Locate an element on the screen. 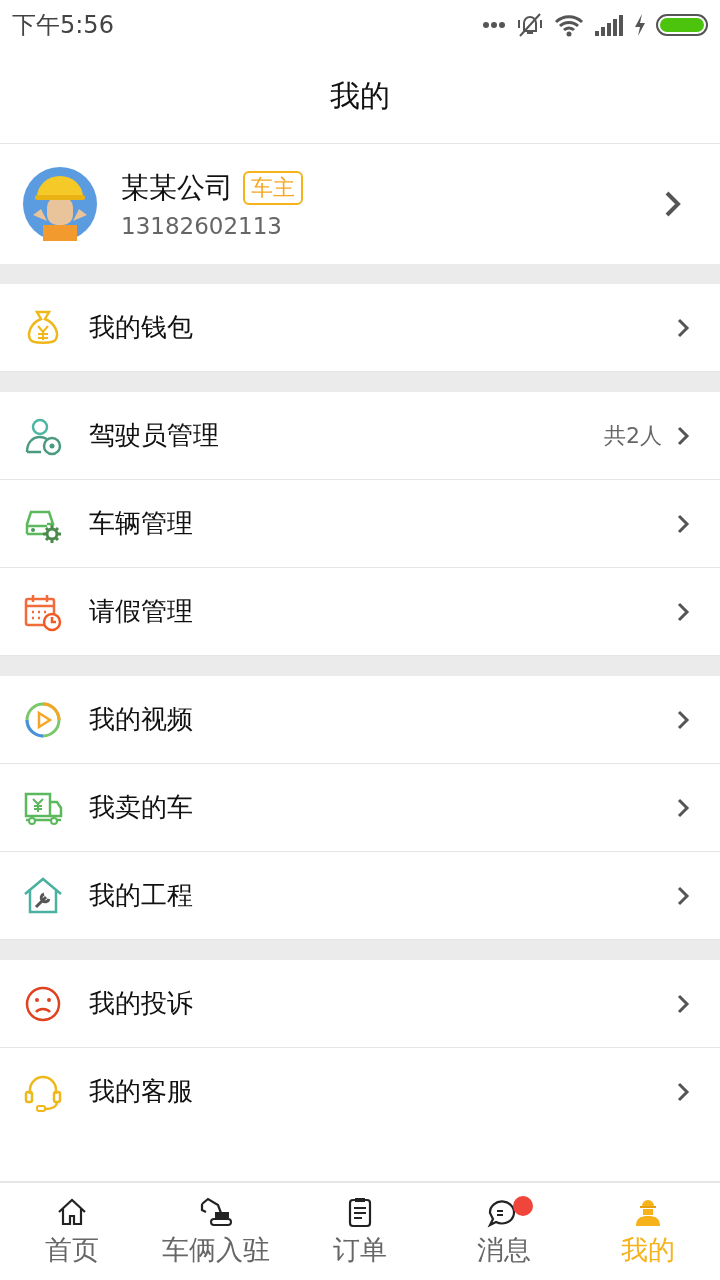 Image resolution: width=720 pixels, height=1280 pixels. menu-label: 我卖的车 is located at coordinates (141, 807).